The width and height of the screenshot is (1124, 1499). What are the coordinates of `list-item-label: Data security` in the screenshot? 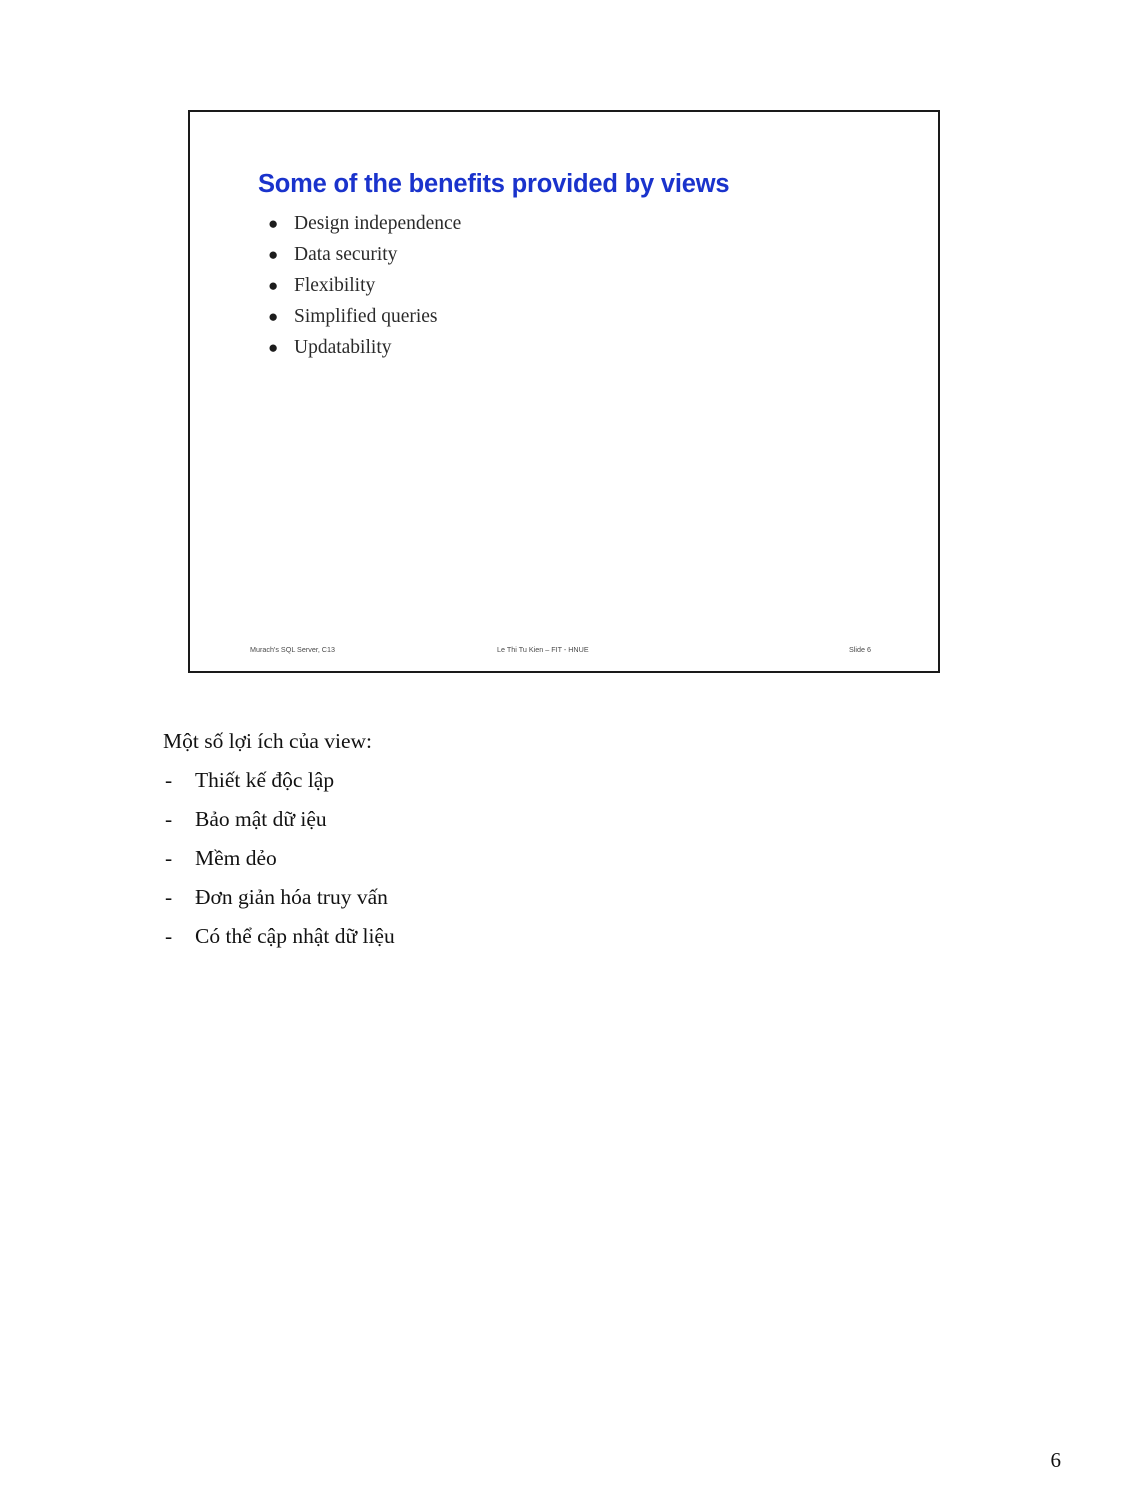 It's located at (346, 254).